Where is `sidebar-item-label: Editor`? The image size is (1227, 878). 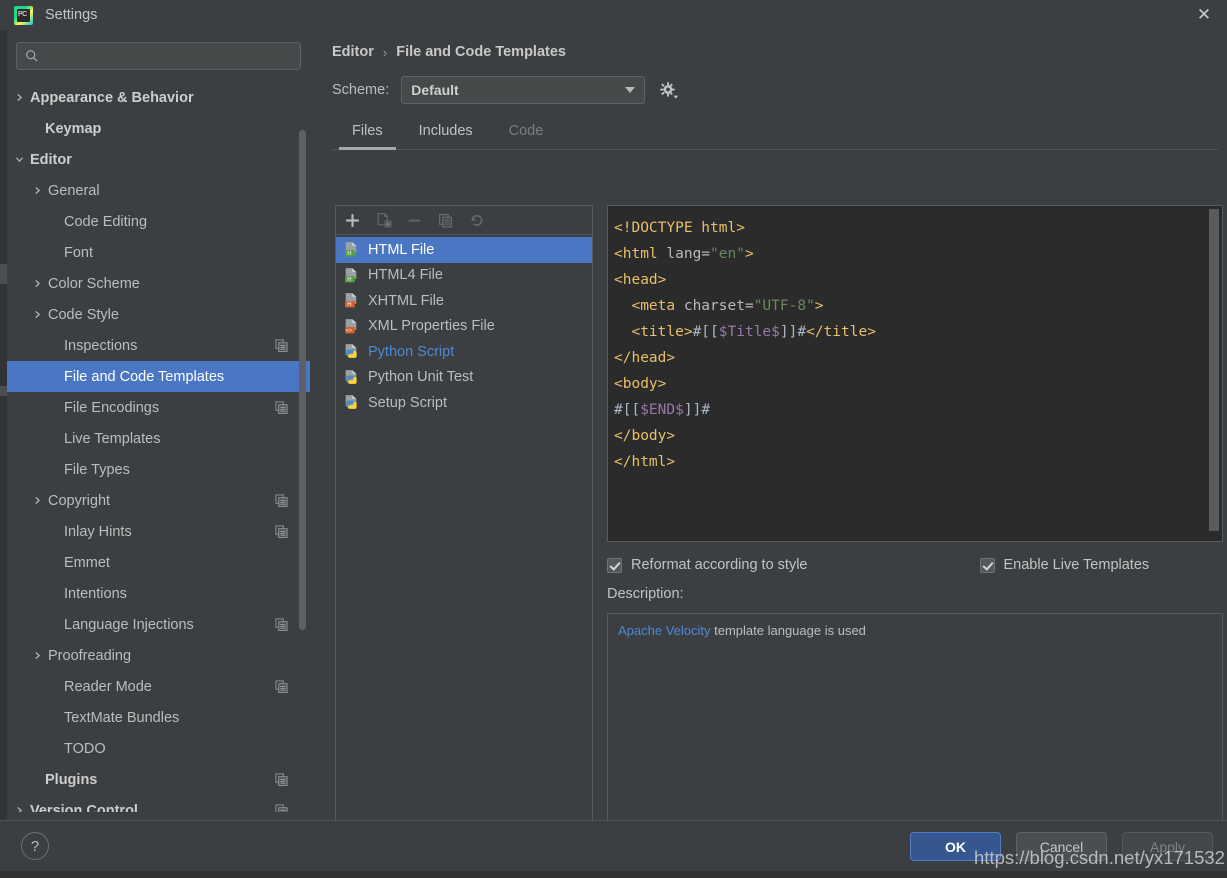
sidebar-item-label: Editor is located at coordinates (51, 159).